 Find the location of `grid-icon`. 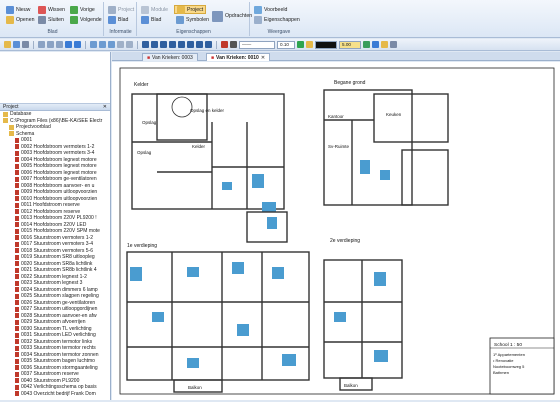

grid-icon is located at coordinates (120, 44).